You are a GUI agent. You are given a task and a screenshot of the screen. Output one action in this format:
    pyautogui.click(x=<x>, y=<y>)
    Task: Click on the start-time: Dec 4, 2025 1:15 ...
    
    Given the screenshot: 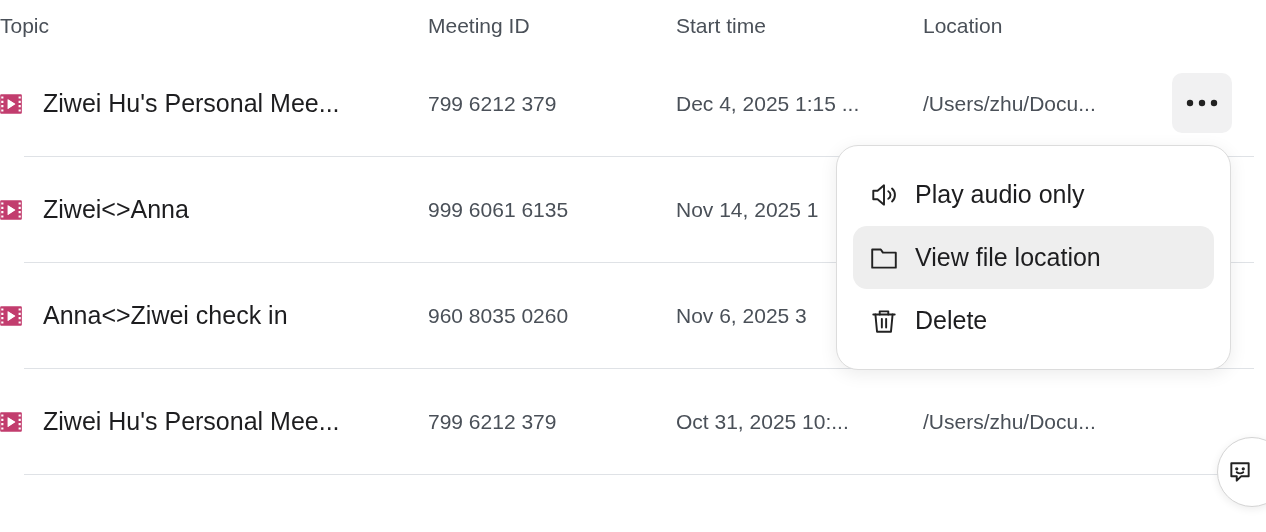 What is the action you would take?
    pyautogui.click(x=768, y=103)
    